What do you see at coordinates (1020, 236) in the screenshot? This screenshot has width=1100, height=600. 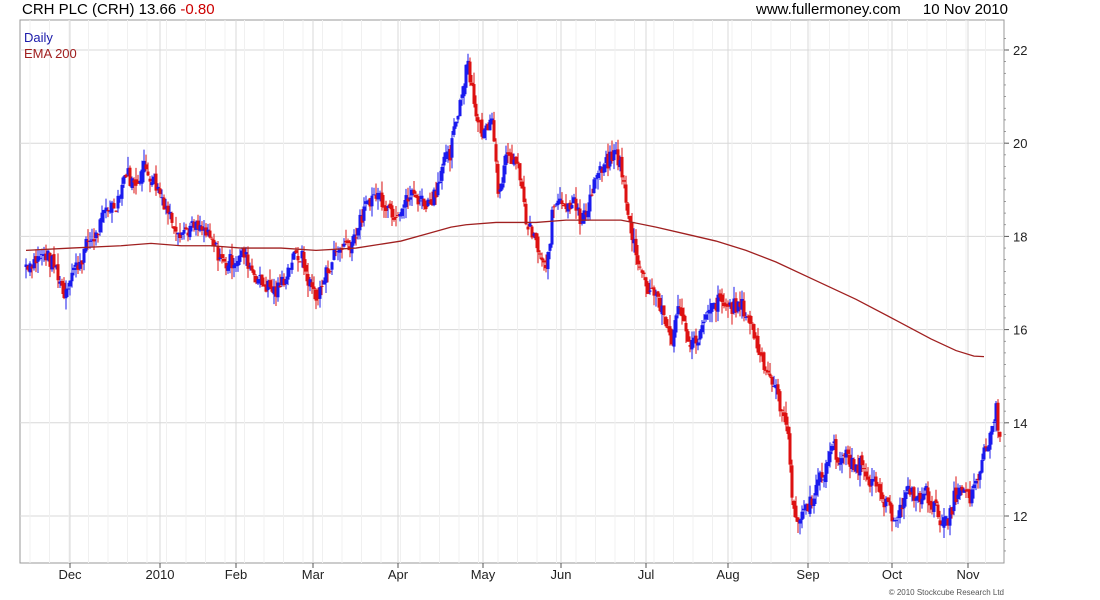 I see `y-tick-label: 18` at bounding box center [1020, 236].